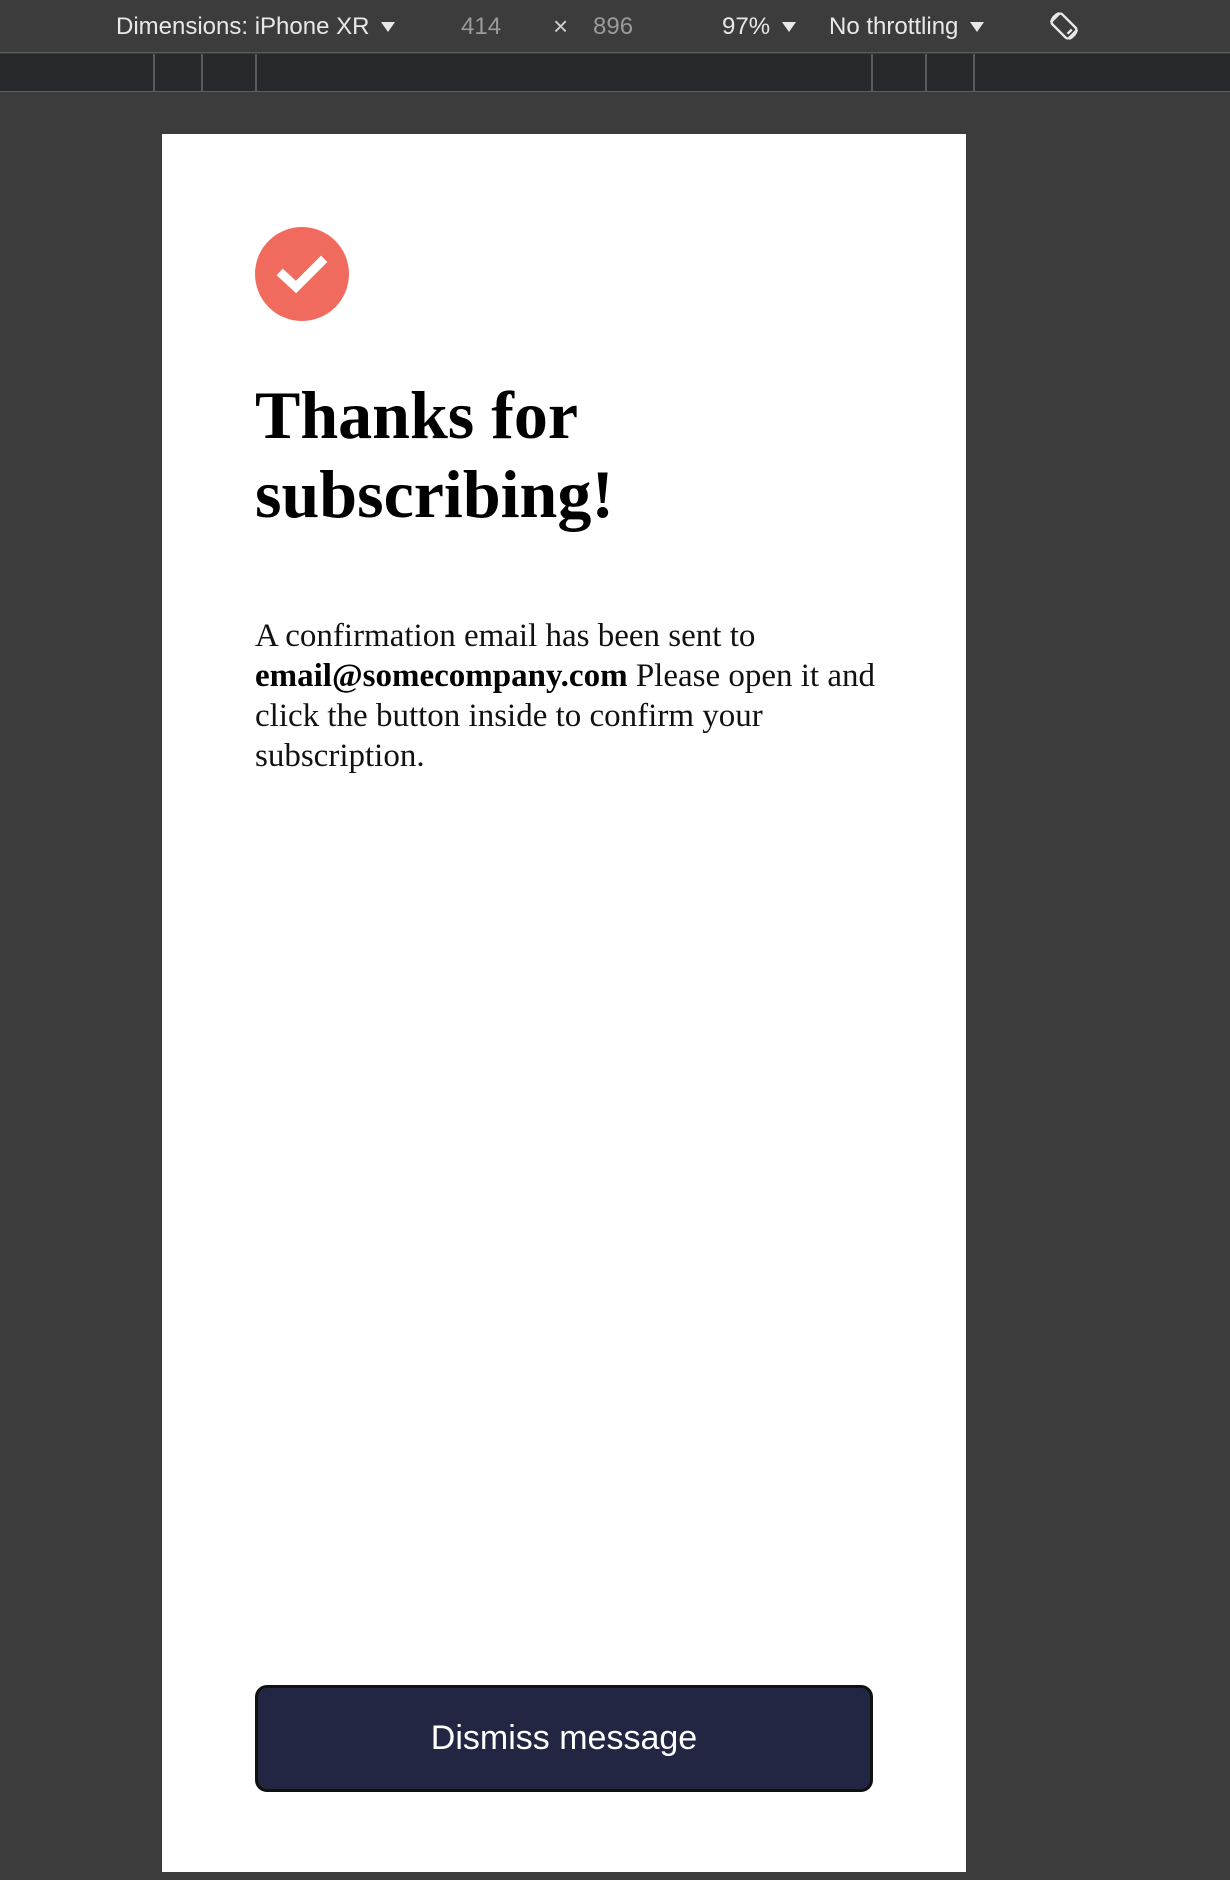 The height and width of the screenshot is (1880, 1230). What do you see at coordinates (565, 455) in the screenshot?
I see `page-title: Thanks for subscribing!` at bounding box center [565, 455].